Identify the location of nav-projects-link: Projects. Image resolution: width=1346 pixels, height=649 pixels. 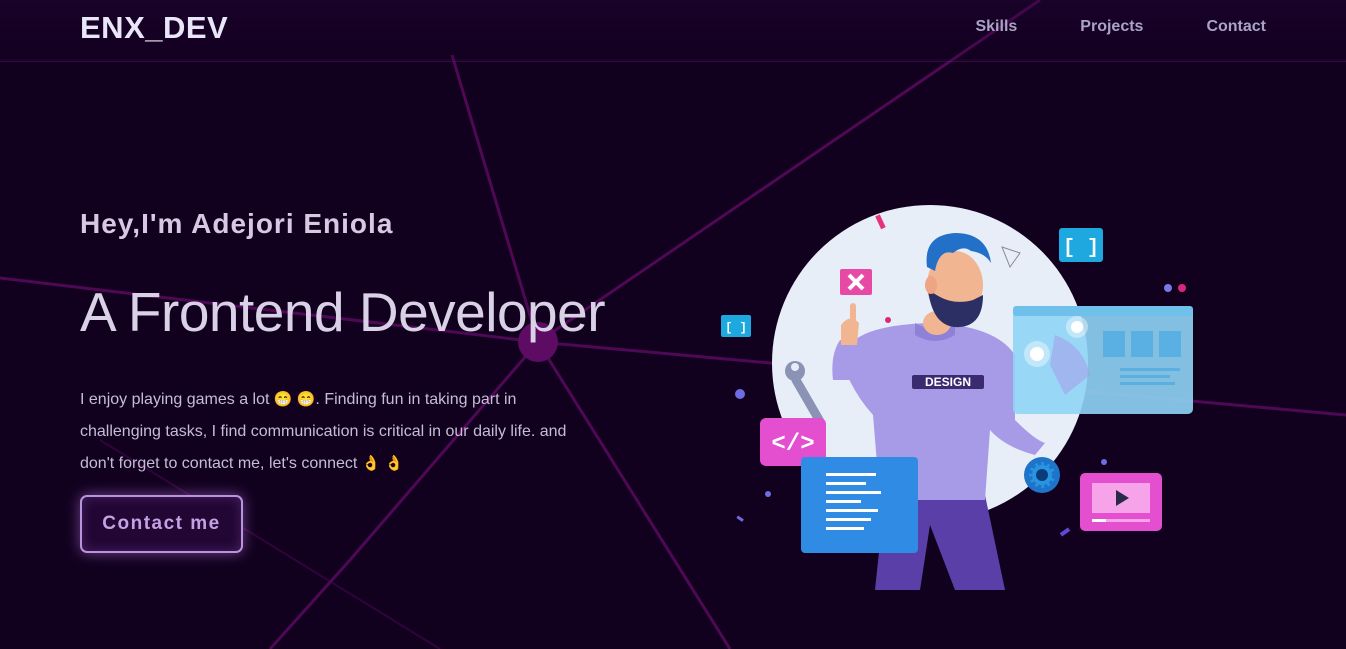
(1111, 27).